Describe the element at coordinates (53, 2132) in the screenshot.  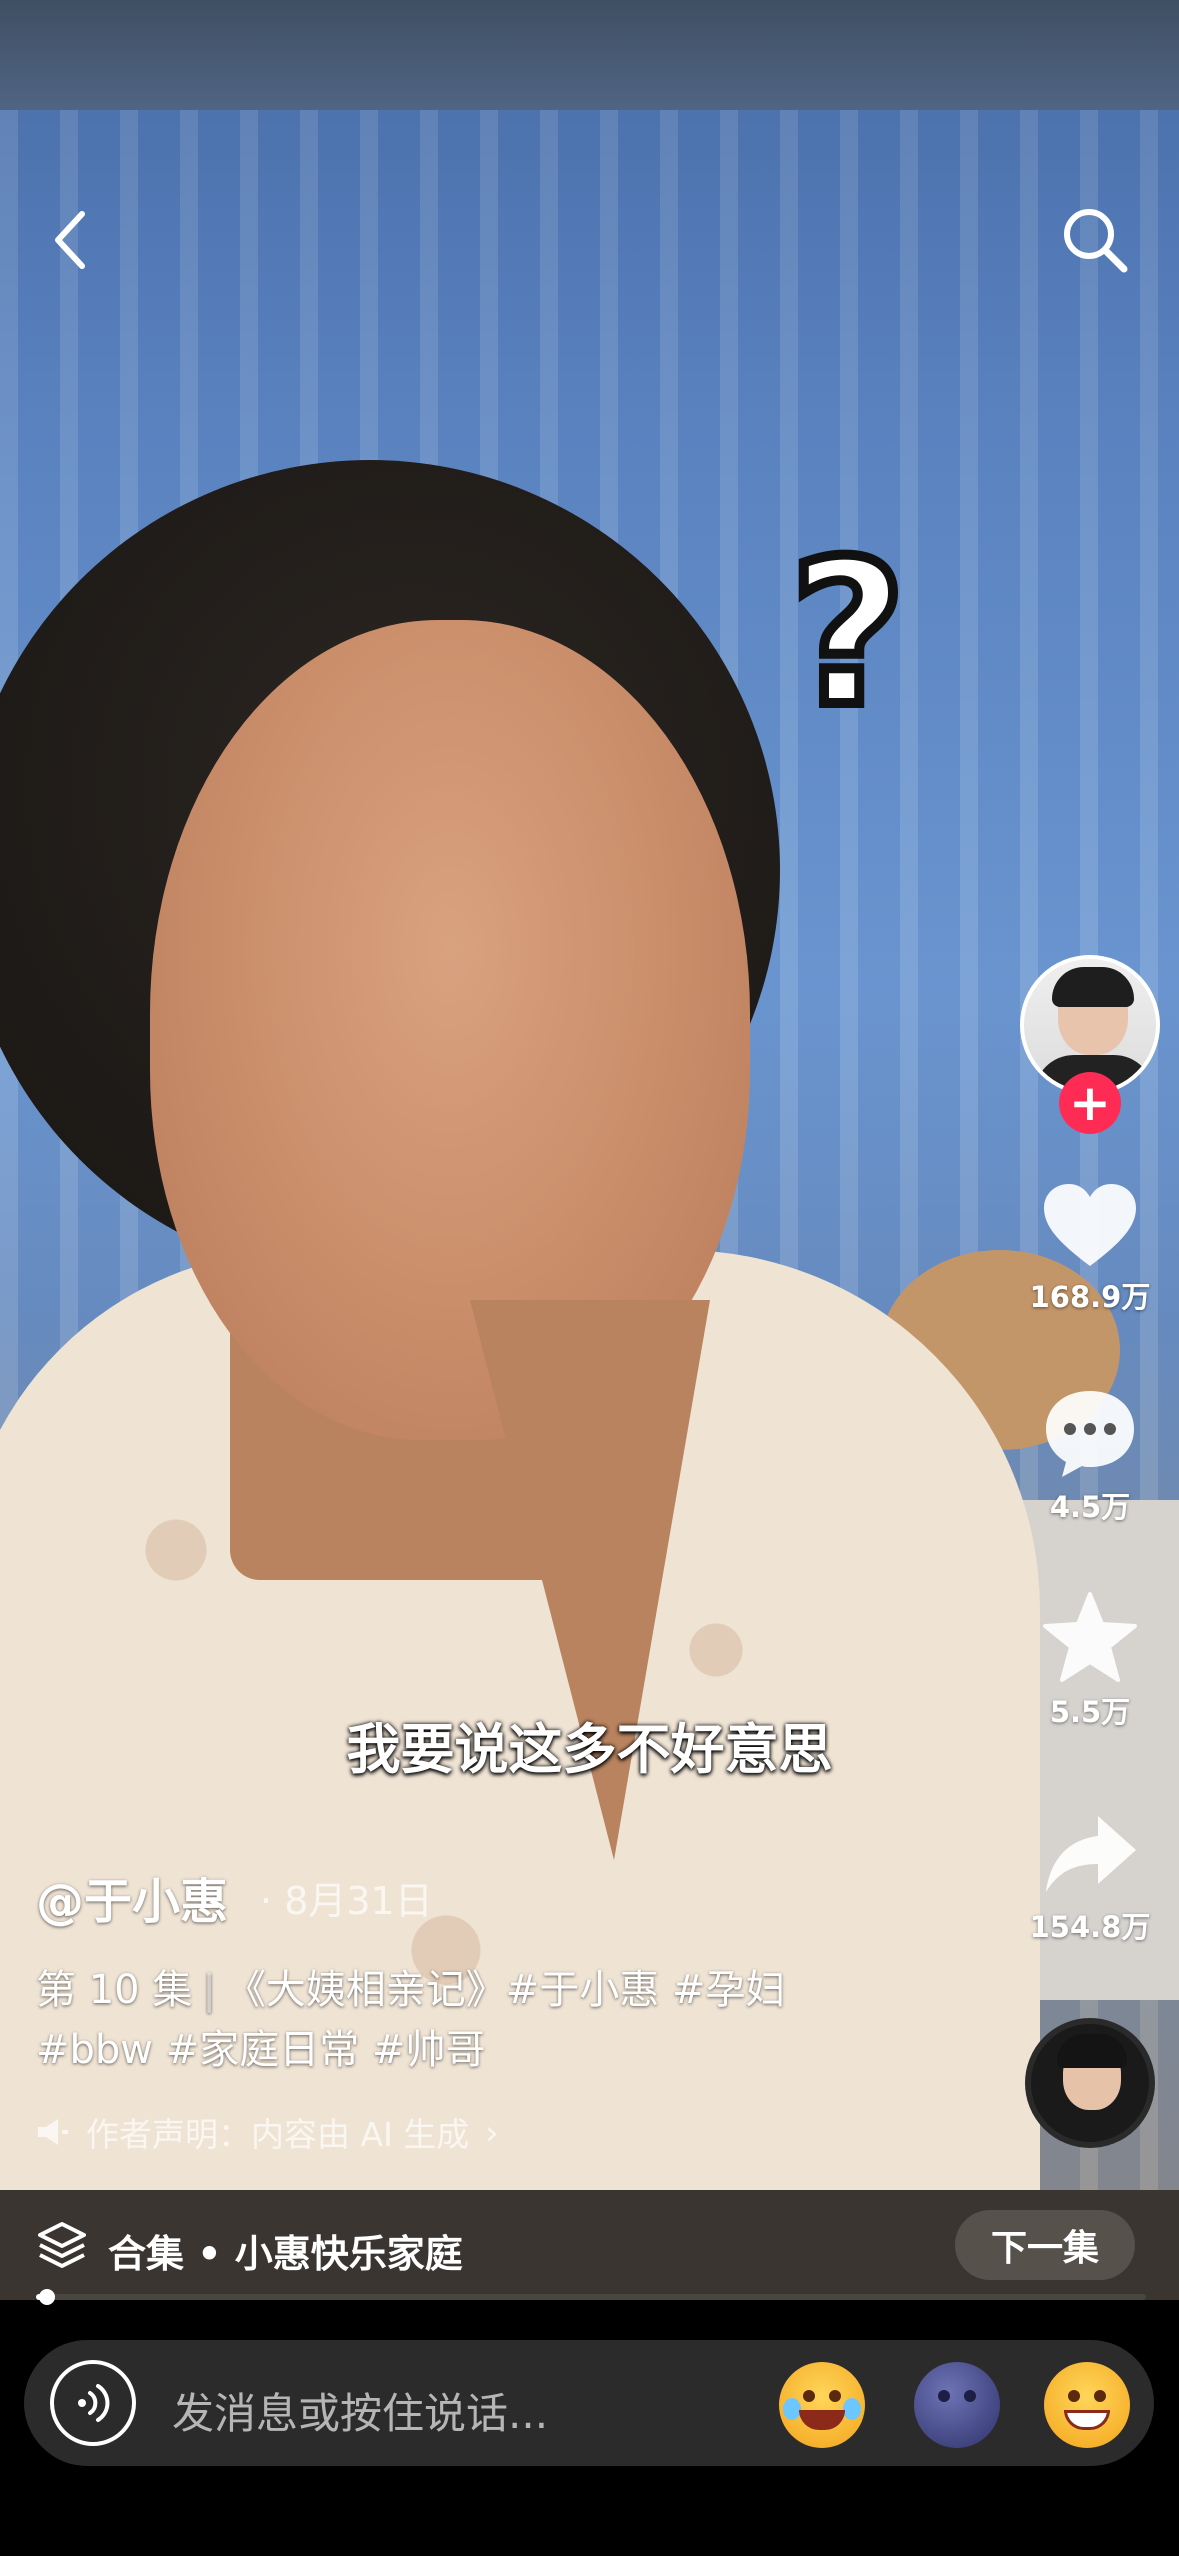
I see `speaker-icon` at that location.